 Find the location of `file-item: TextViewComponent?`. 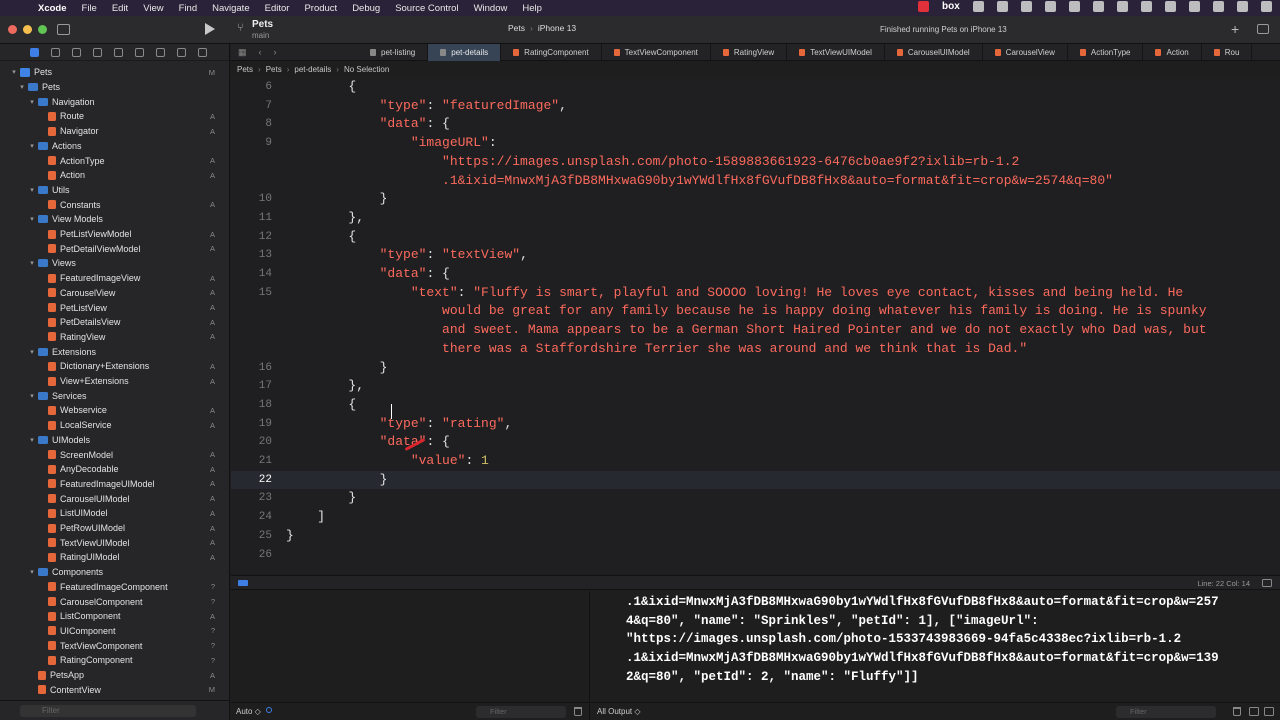

file-item: TextViewComponent? is located at coordinates (114, 645).